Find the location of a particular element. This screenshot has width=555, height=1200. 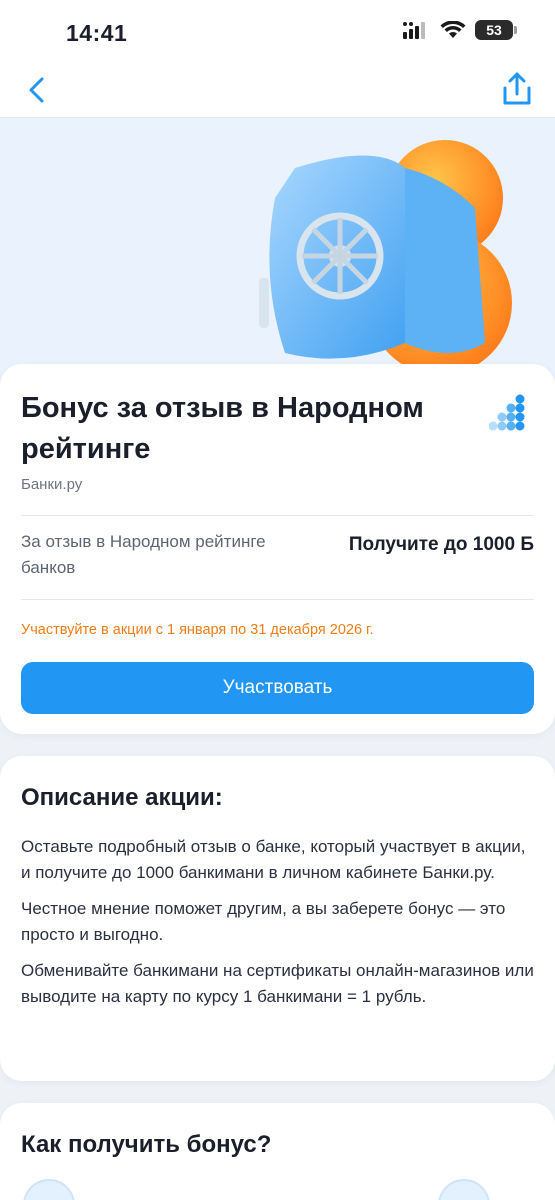

promo-title: Бонус за отзыв в Народном рейтинге is located at coordinates (222, 428).